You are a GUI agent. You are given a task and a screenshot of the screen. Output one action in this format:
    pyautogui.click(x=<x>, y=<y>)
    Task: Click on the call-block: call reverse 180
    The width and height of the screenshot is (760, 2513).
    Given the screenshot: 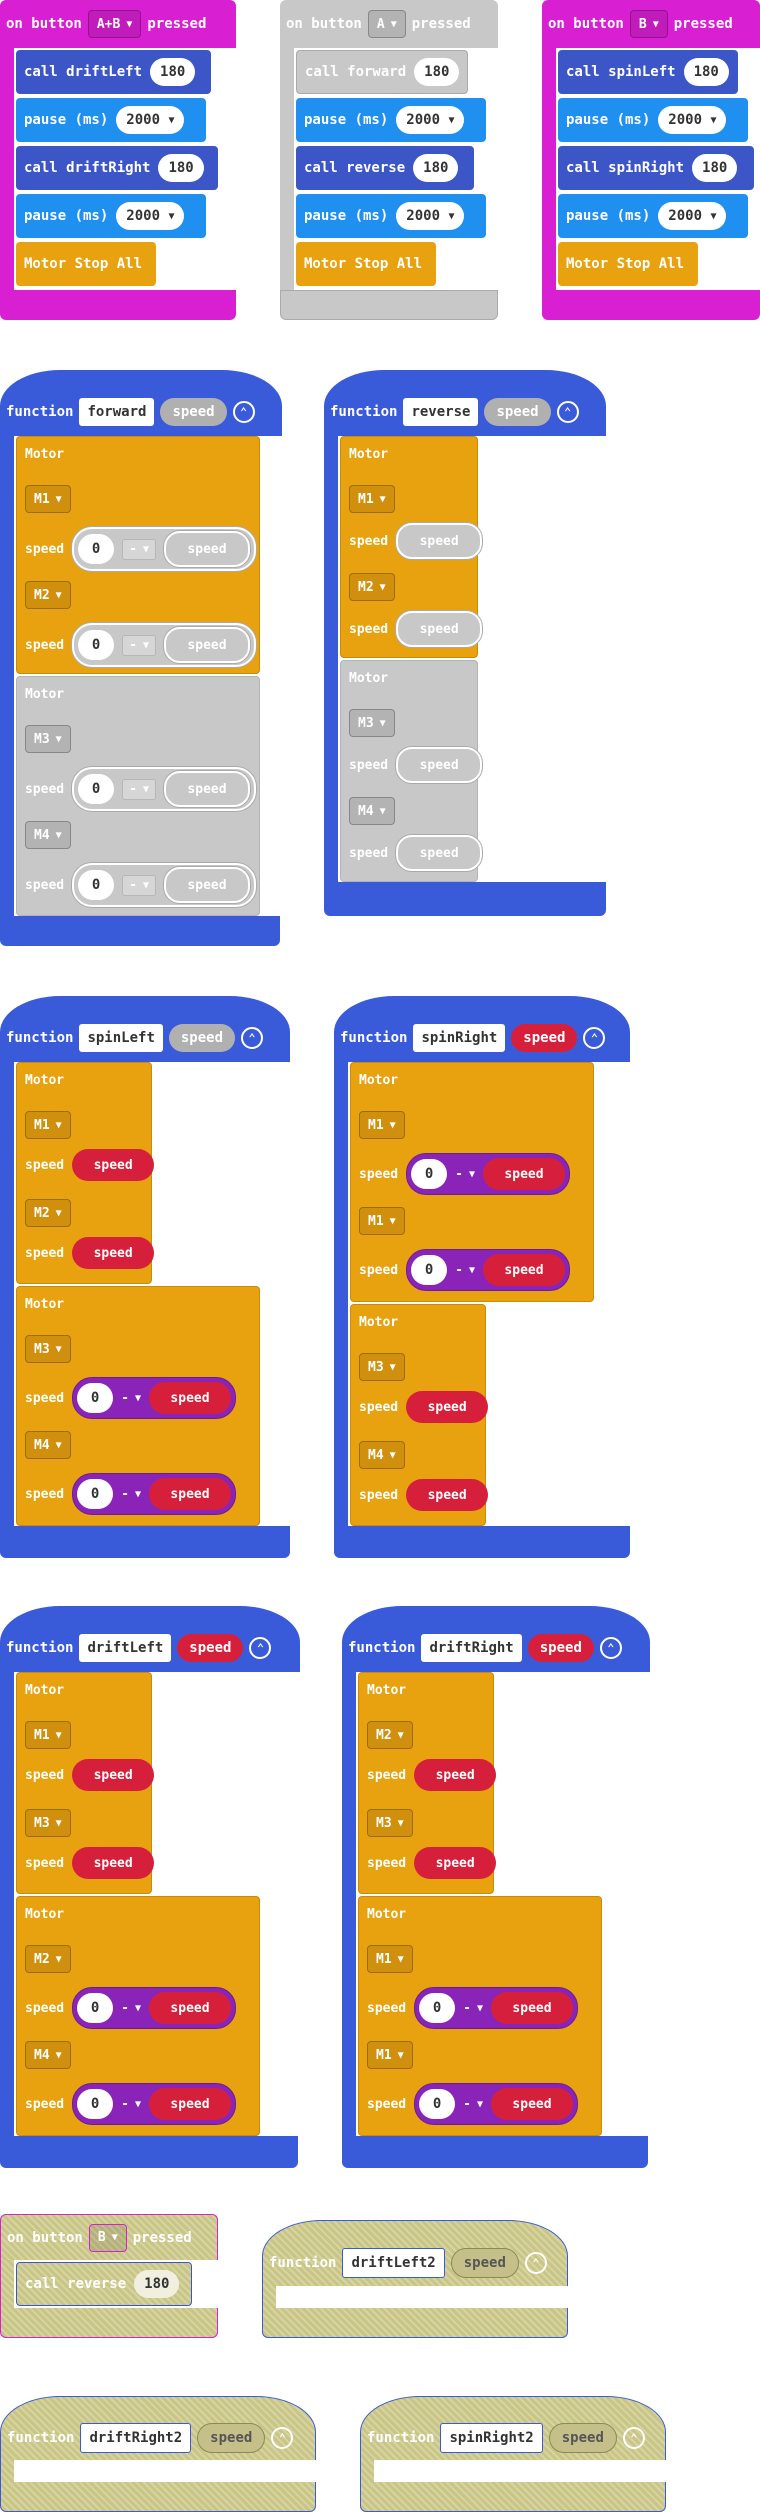 What is the action you would take?
    pyautogui.click(x=385, y=168)
    